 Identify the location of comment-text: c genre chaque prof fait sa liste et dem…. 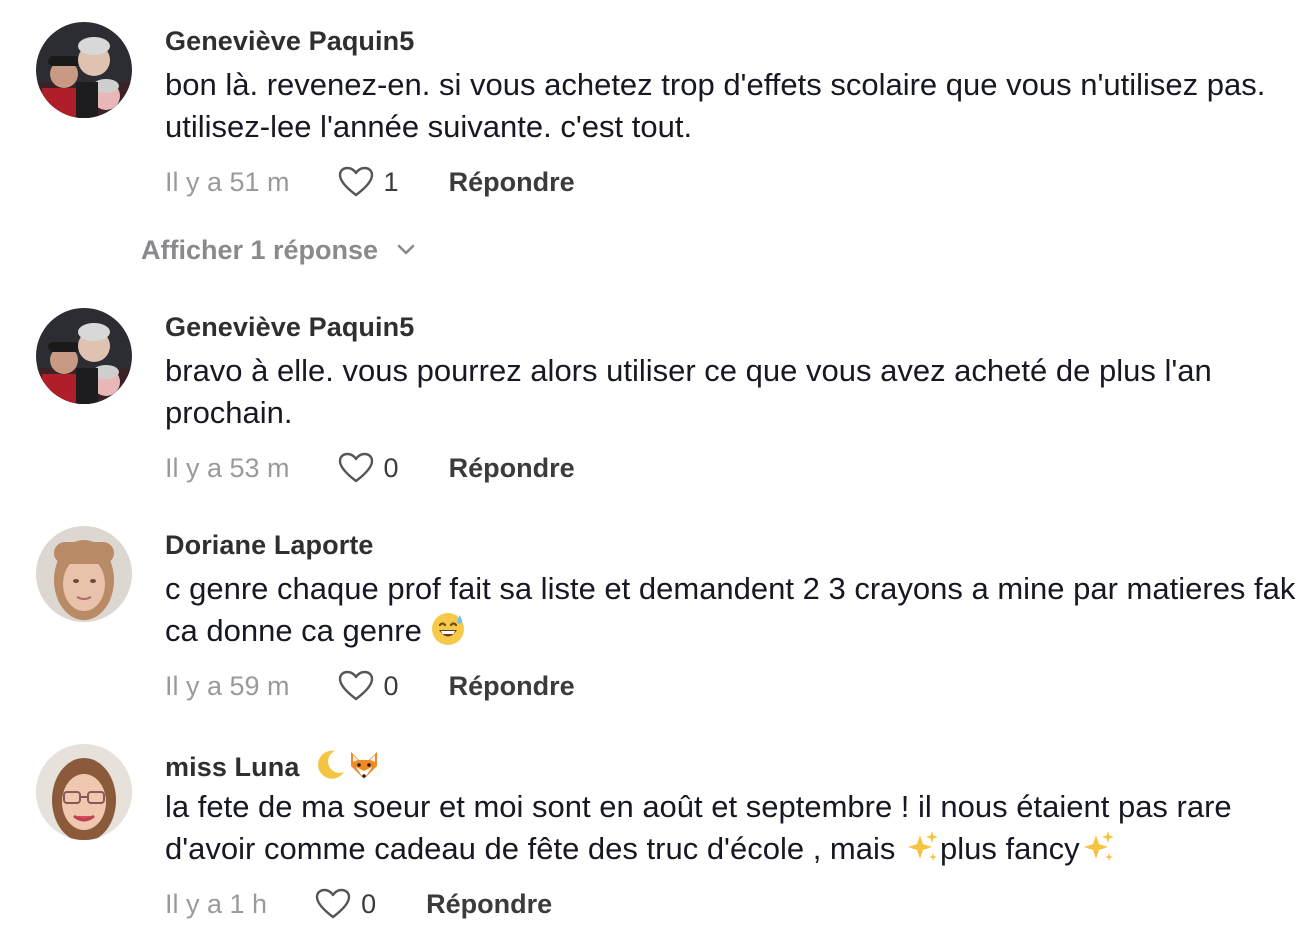
(735, 610).